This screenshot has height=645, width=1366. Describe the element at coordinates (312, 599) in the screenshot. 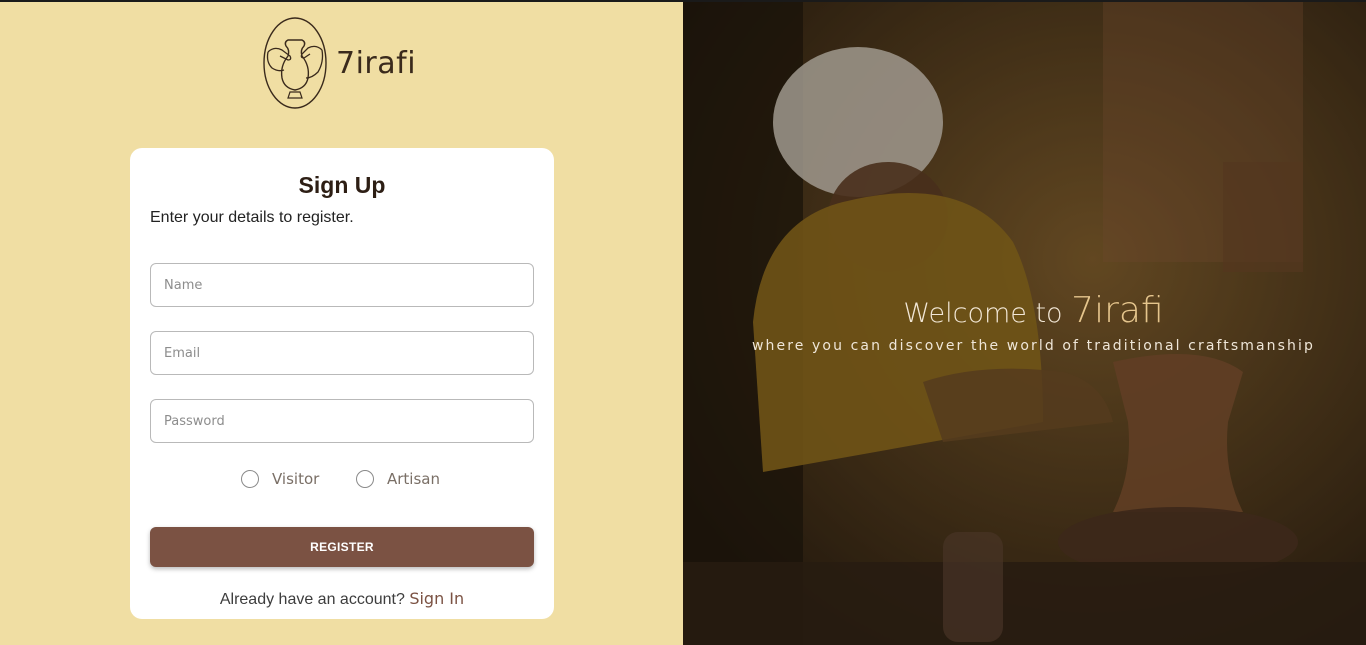

I see `signin-prompt-text: Already have an account?` at that location.